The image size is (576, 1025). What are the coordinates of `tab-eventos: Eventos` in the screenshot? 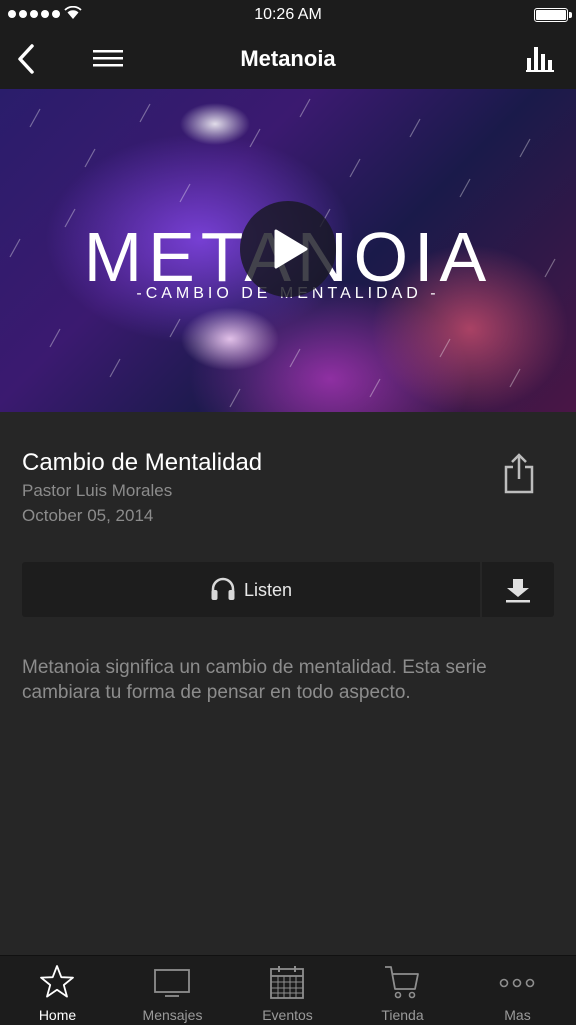 It's located at (287, 990).